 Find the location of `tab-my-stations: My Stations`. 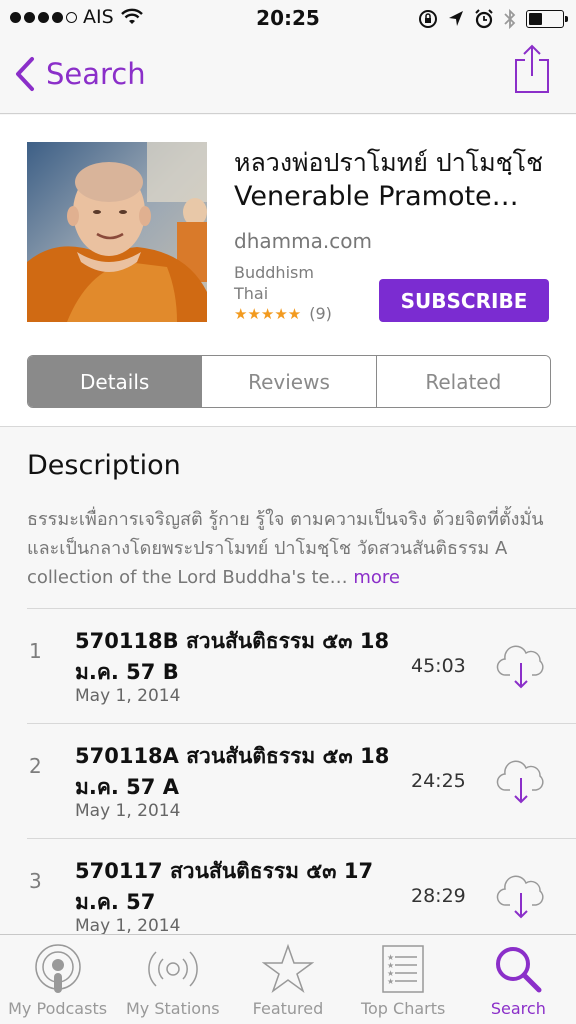

tab-my-stations: My Stations is located at coordinates (172, 979).